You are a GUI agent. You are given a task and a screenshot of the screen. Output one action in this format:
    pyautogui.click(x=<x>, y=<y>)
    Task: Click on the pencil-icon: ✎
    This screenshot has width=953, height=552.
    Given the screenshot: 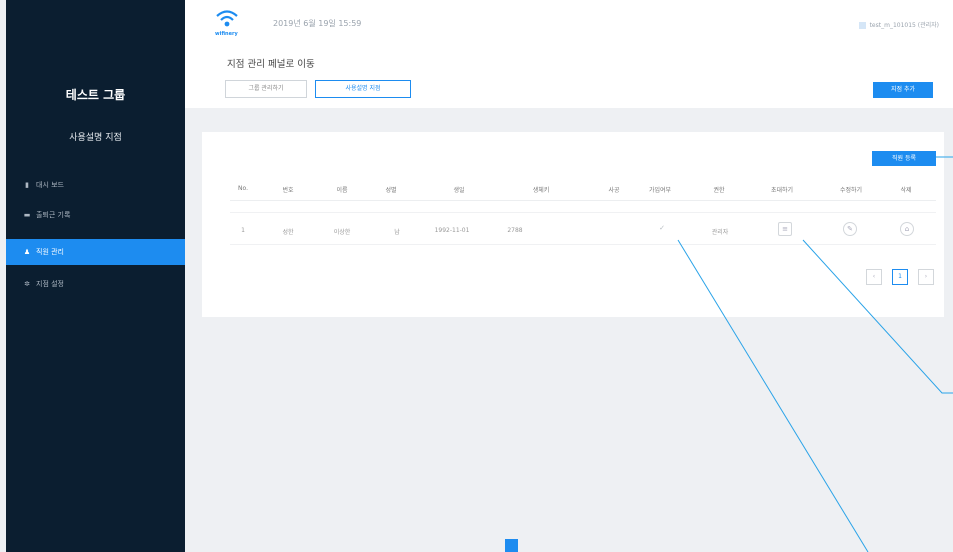 What is the action you would take?
    pyautogui.click(x=850, y=229)
    